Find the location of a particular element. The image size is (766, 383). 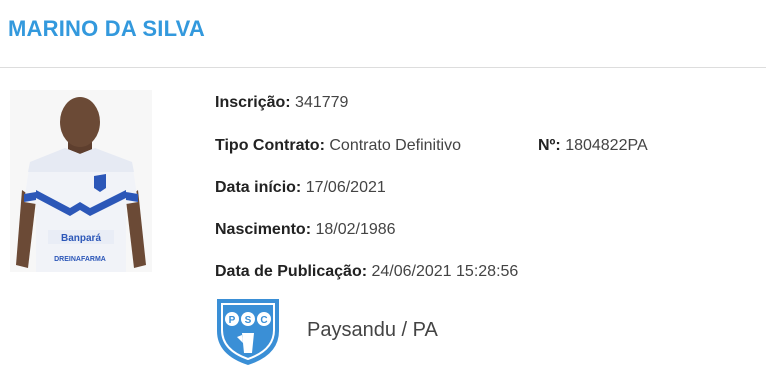

tipo-contrato-label: Tipo Contrato: is located at coordinates (270, 145).